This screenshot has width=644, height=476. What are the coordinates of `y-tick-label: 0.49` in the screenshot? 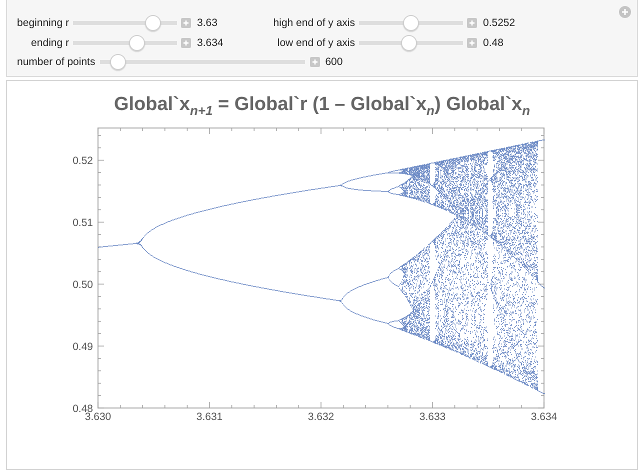 It's located at (82, 346).